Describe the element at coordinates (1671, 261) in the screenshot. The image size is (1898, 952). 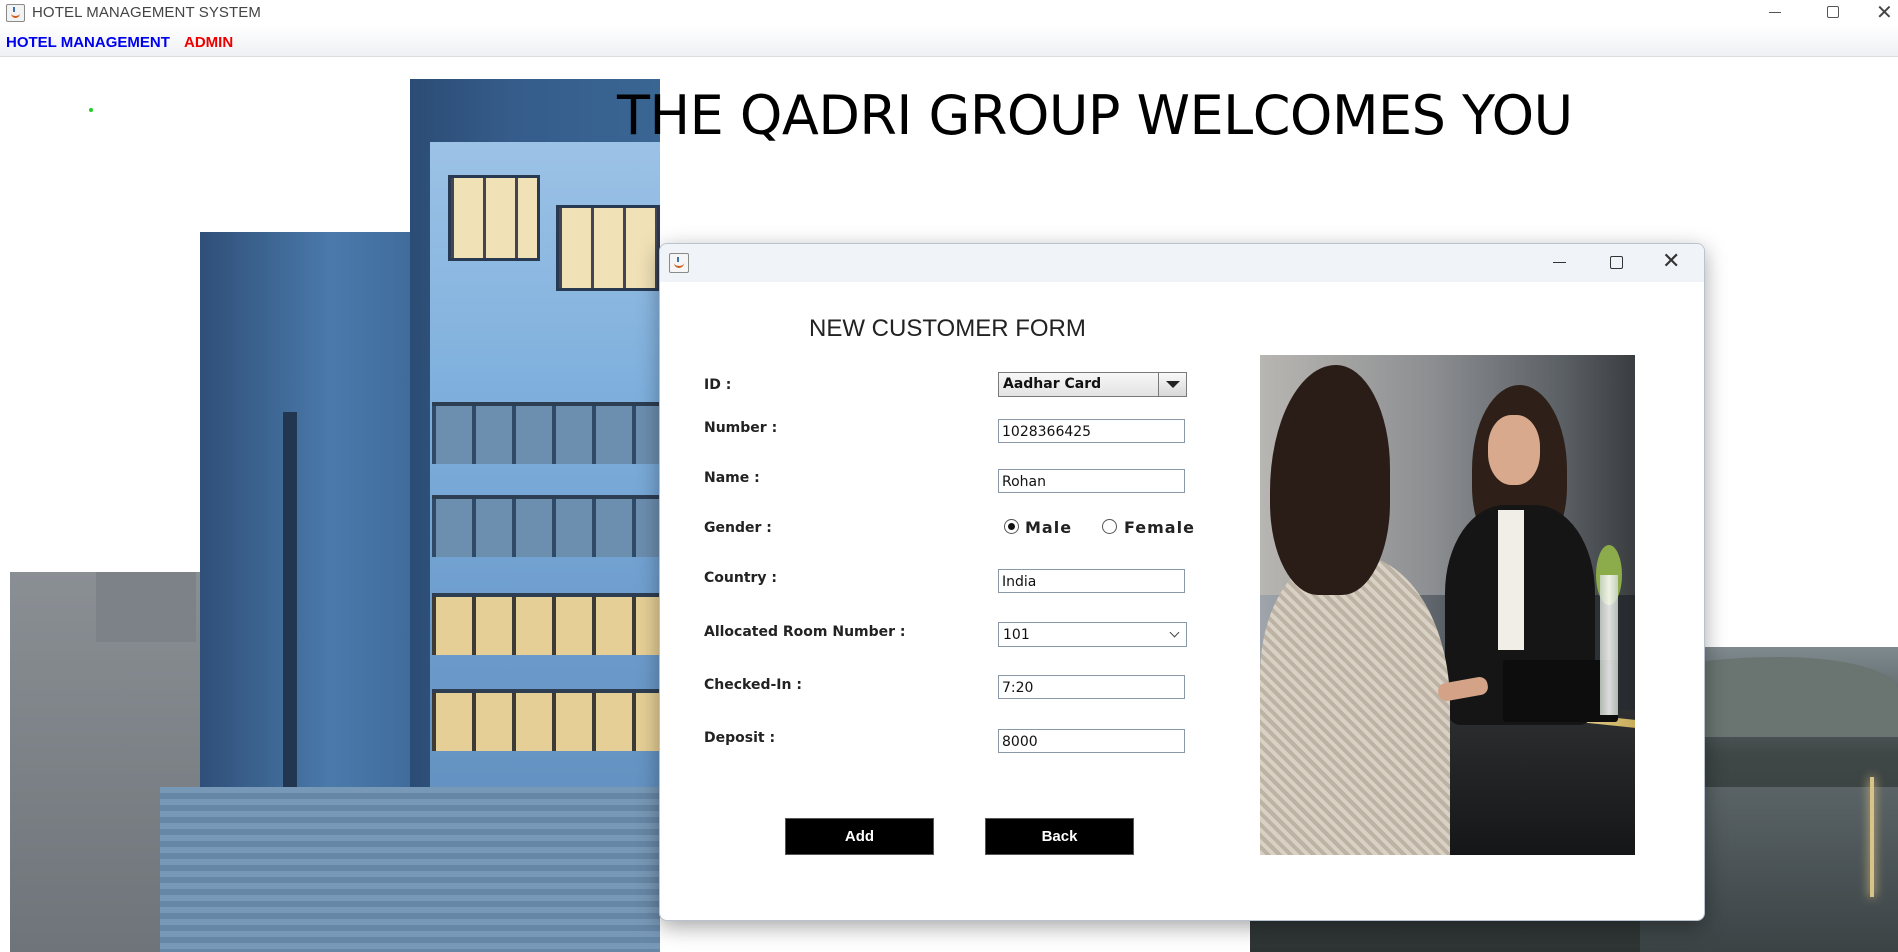
I see `dialog-close-button: ✕` at that location.